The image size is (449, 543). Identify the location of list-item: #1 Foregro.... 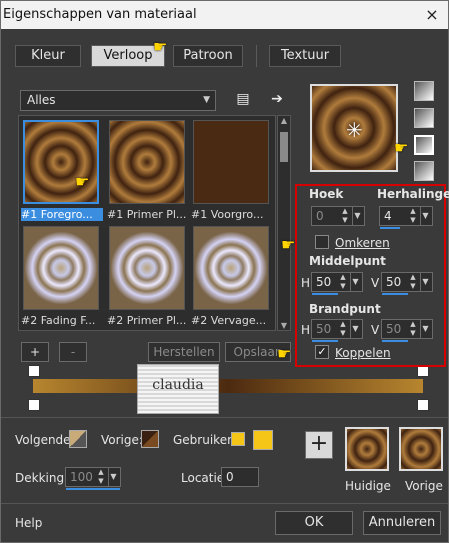
(62, 170).